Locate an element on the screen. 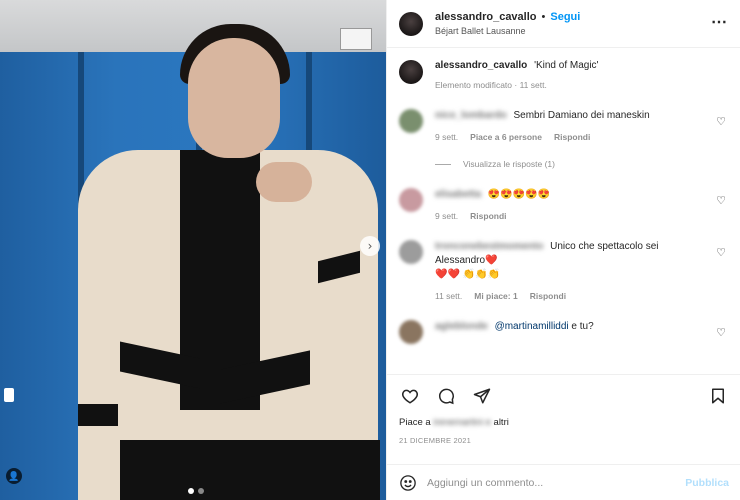  view-replies-label: Visualizza le risposte (1) is located at coordinates (509, 164).